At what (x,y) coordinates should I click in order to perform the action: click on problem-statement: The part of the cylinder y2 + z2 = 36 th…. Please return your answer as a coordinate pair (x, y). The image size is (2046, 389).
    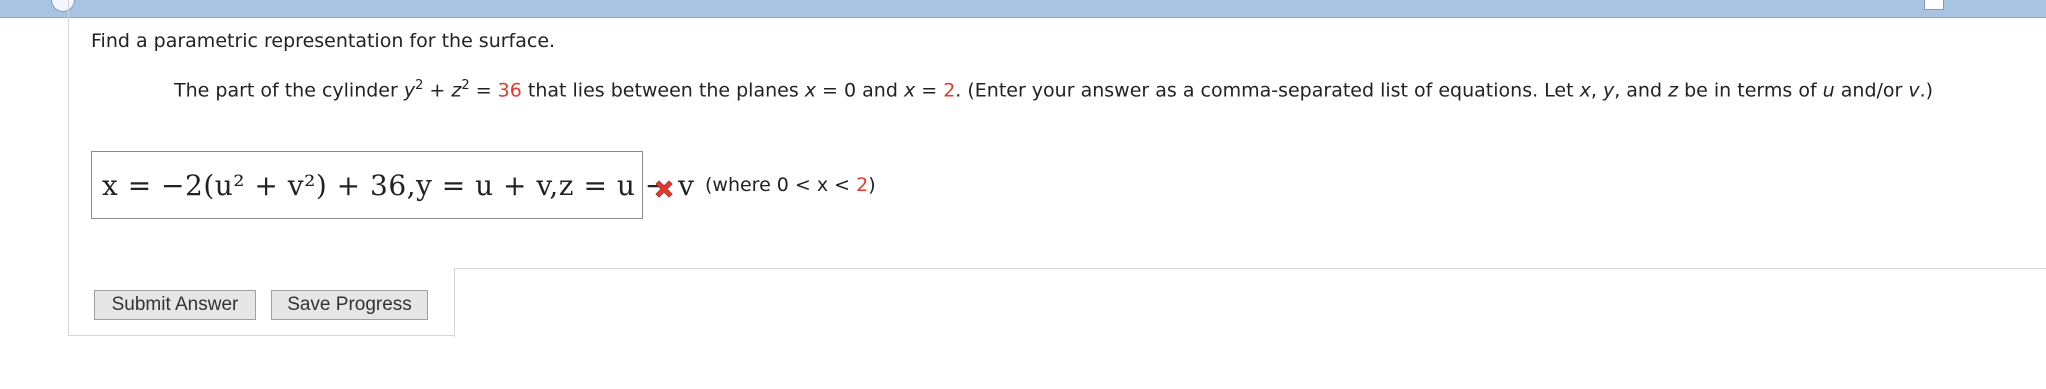
    Looking at the image, I should click on (1054, 90).